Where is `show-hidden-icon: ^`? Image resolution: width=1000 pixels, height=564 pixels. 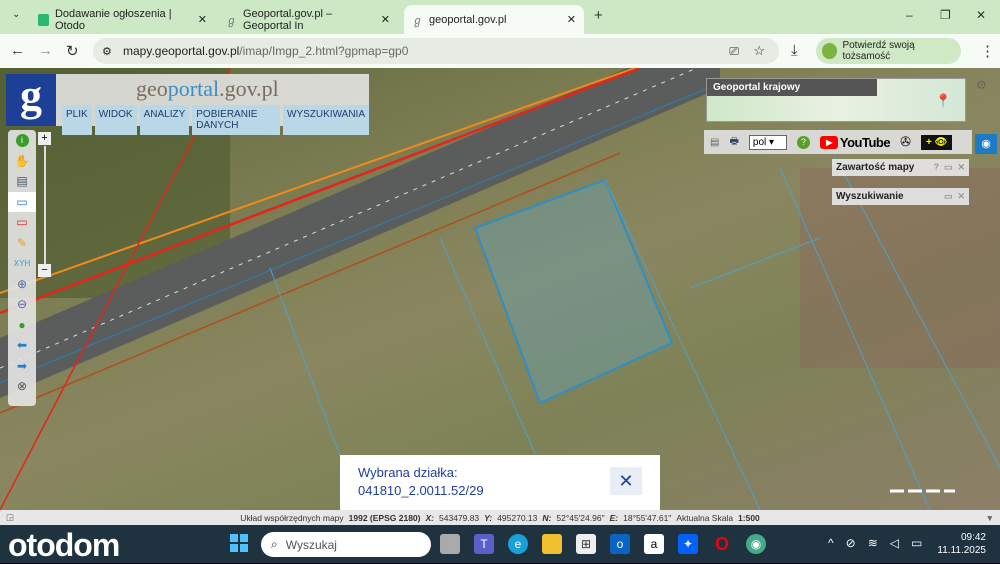
show-hidden-icon: ^ is located at coordinates (831, 543).